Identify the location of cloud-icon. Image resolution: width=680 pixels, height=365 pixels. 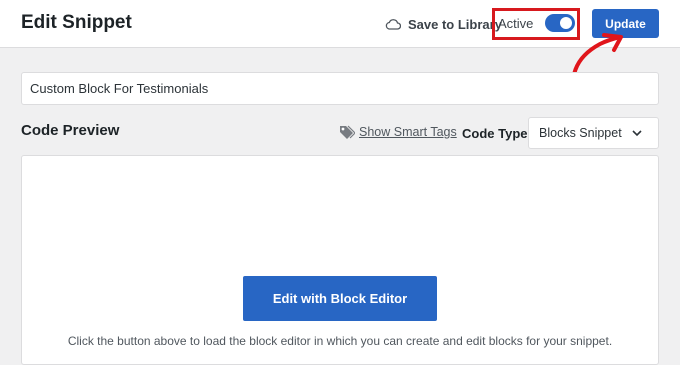
(393, 24).